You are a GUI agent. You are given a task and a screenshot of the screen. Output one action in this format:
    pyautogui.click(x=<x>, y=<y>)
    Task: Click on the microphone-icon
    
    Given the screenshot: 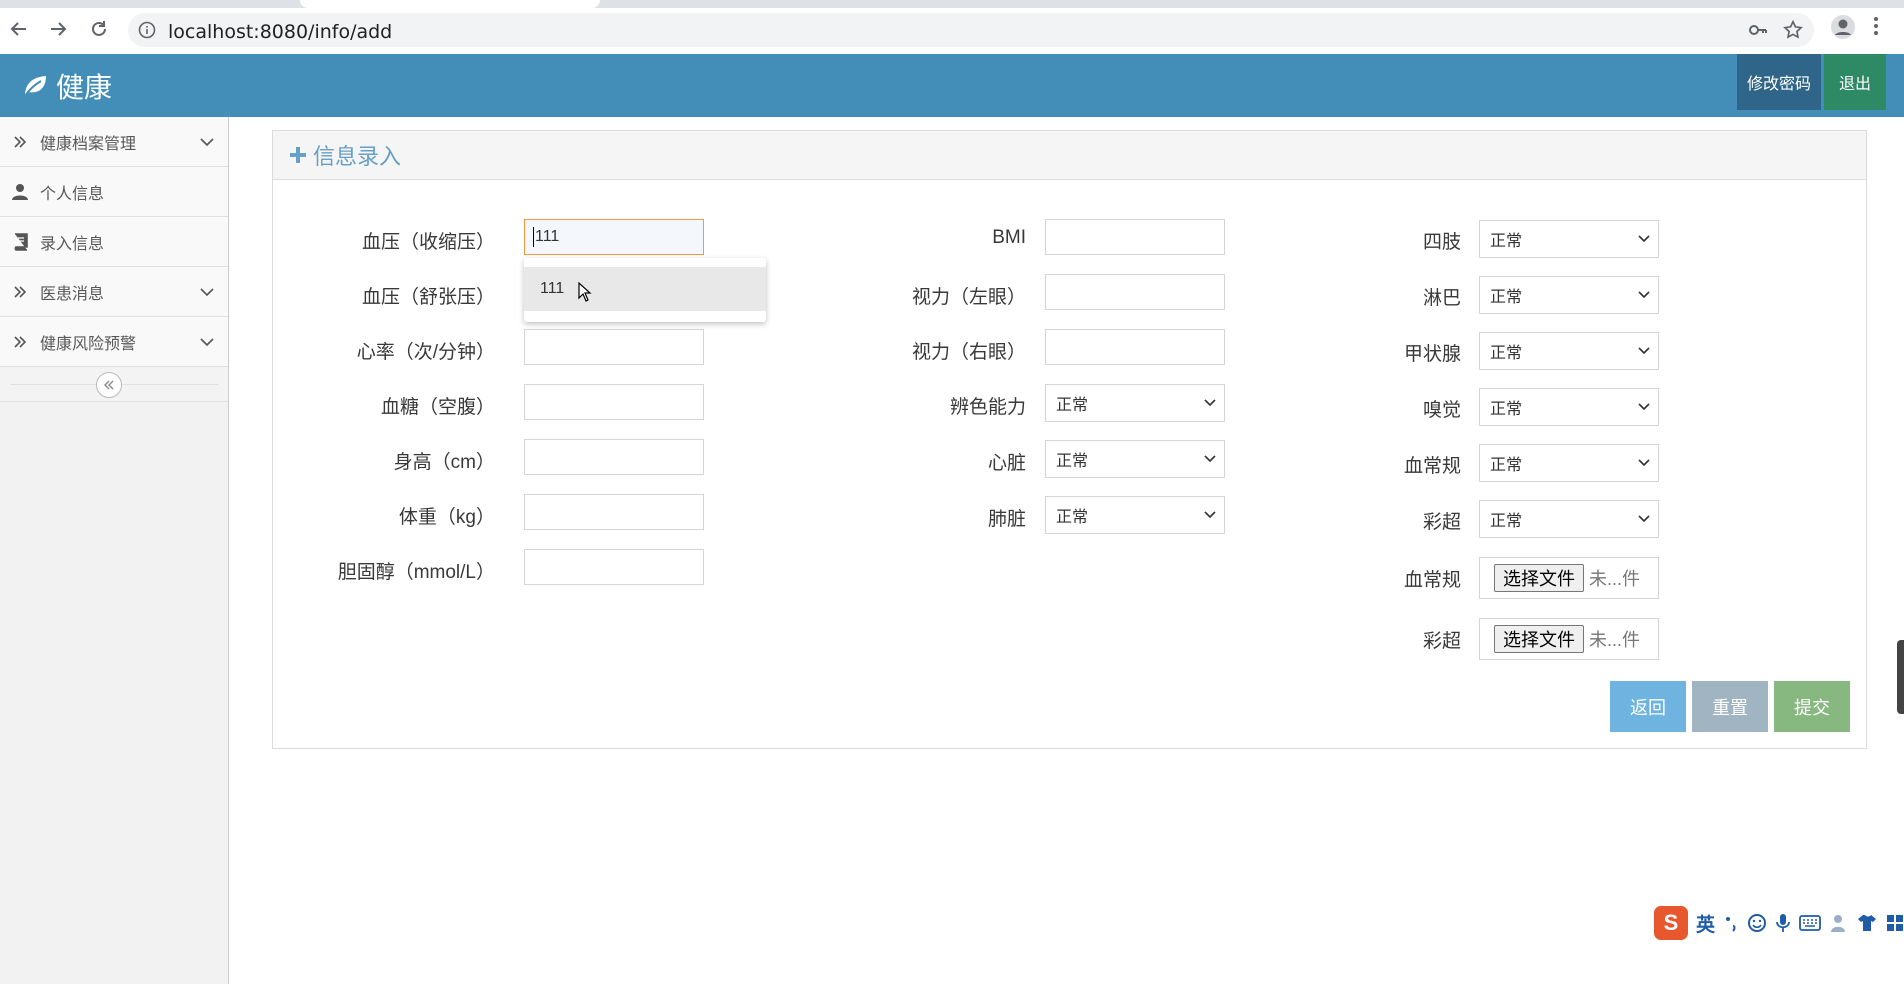 What is the action you would take?
    pyautogui.click(x=1783, y=923)
    